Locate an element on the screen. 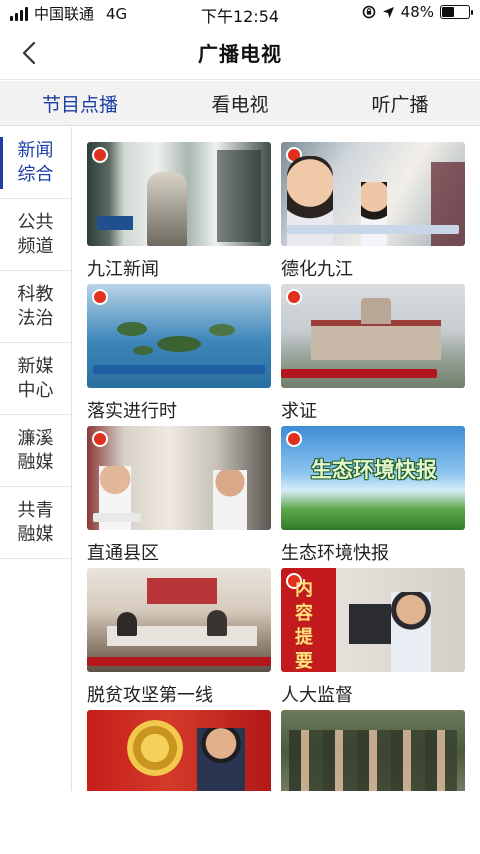  status-right: 48% is located at coordinates (417, 12).